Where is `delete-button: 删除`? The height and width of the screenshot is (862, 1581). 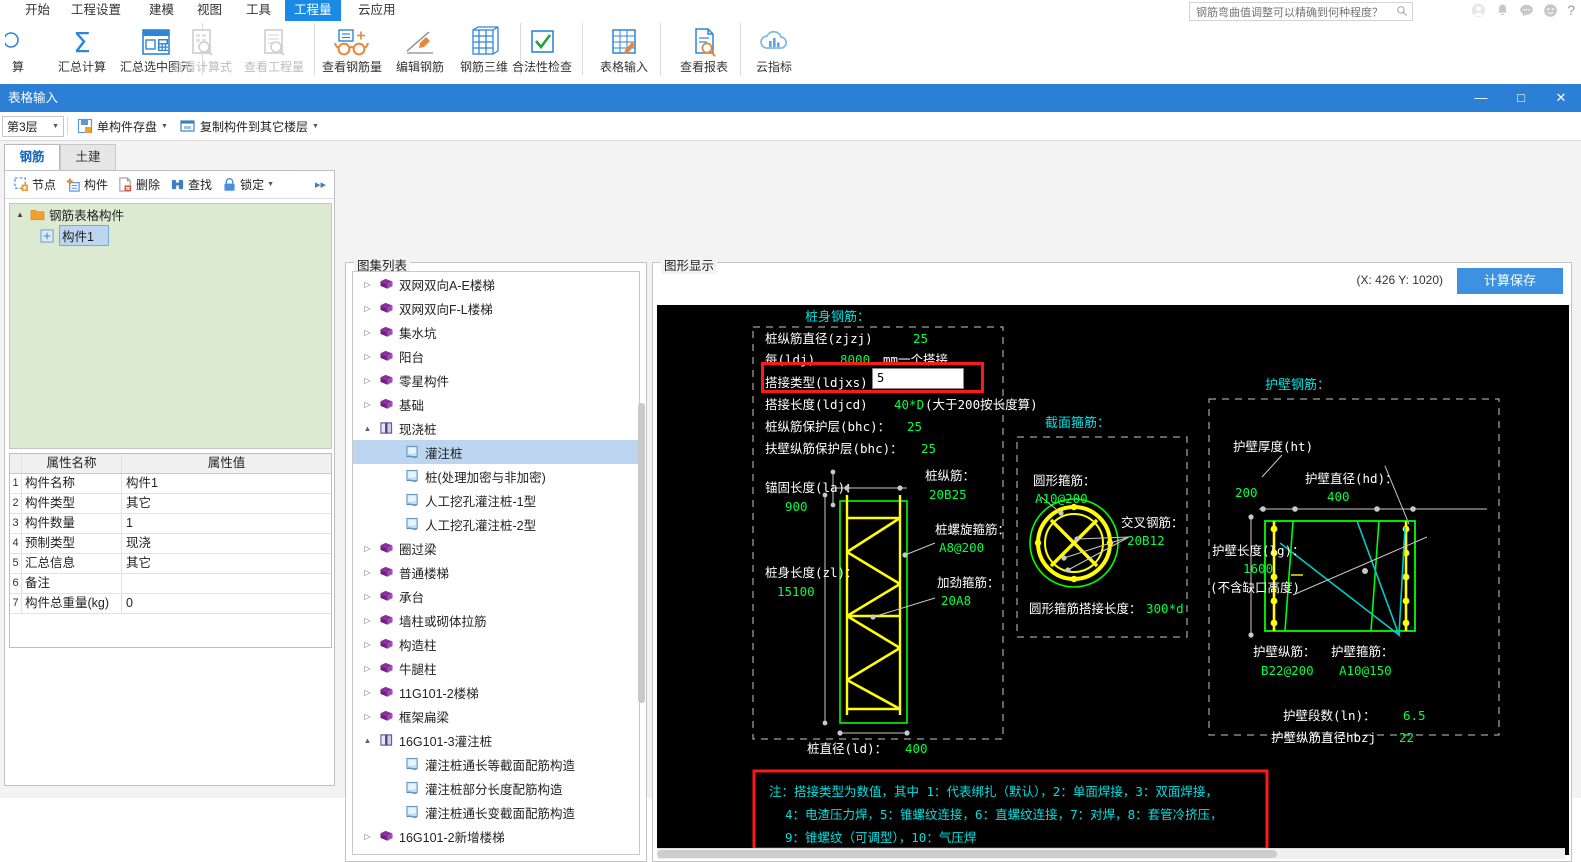 delete-button: 删除 is located at coordinates (139, 185).